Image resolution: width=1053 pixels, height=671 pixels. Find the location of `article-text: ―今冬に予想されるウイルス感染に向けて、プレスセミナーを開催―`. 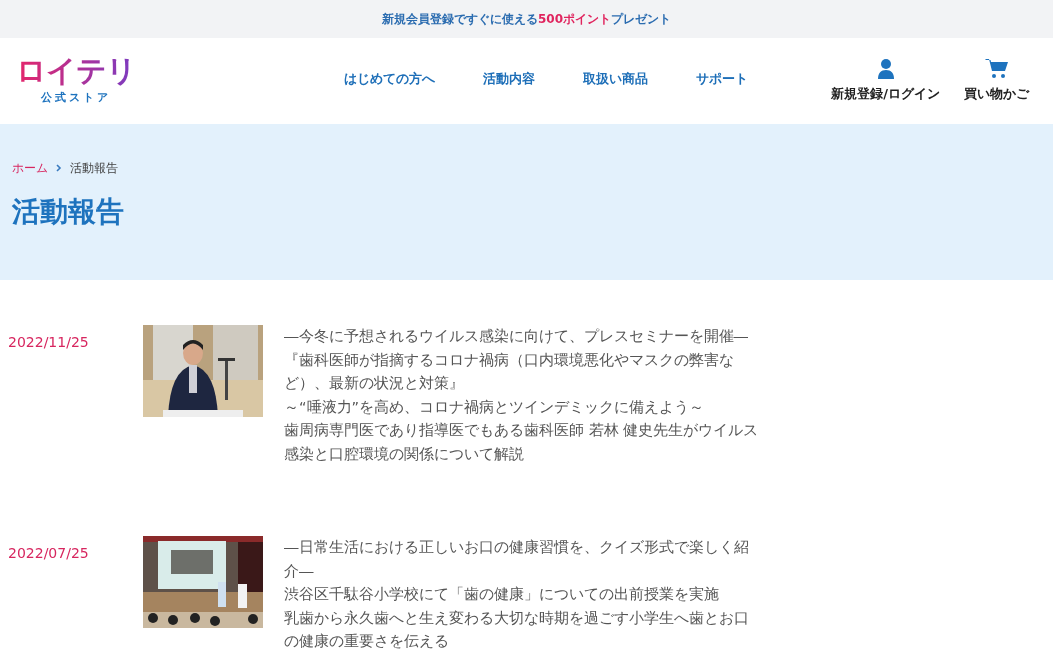

article-text: ―今冬に予想されるウイルス感染に向けて、プレスセミナーを開催― is located at coordinates (516, 336).